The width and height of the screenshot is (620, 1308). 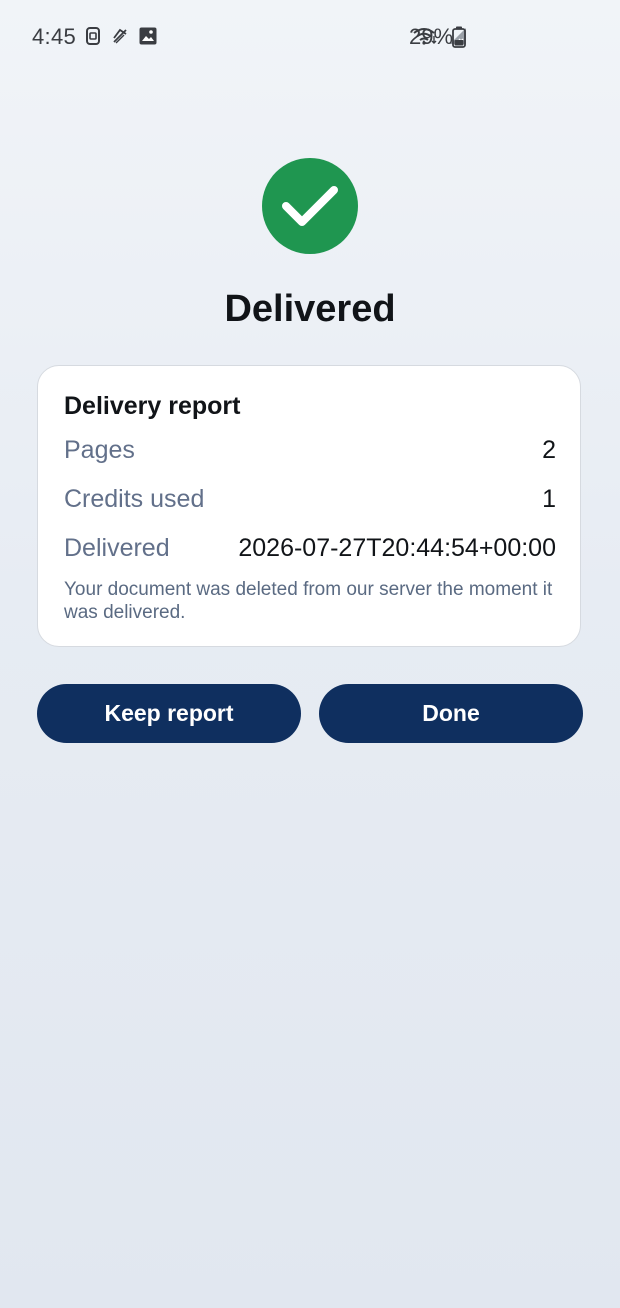 What do you see at coordinates (431, 36) in the screenshot?
I see `battery-percent: 29%` at bounding box center [431, 36].